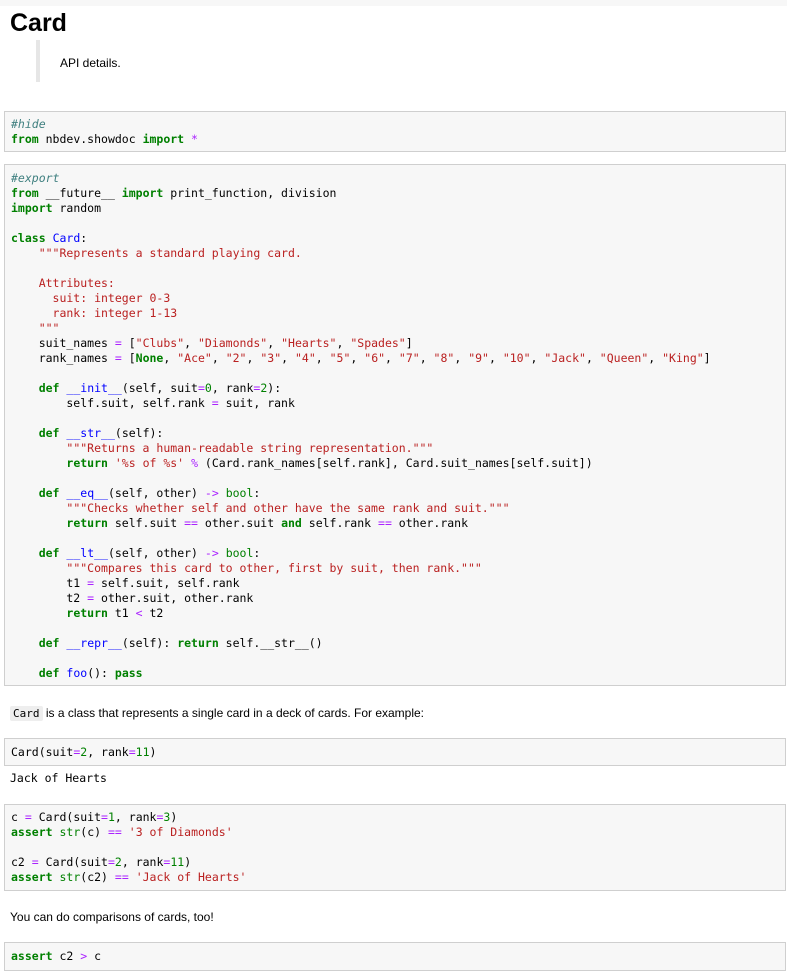  Describe the element at coordinates (38, 23) in the screenshot. I see `page-title: Card` at that location.